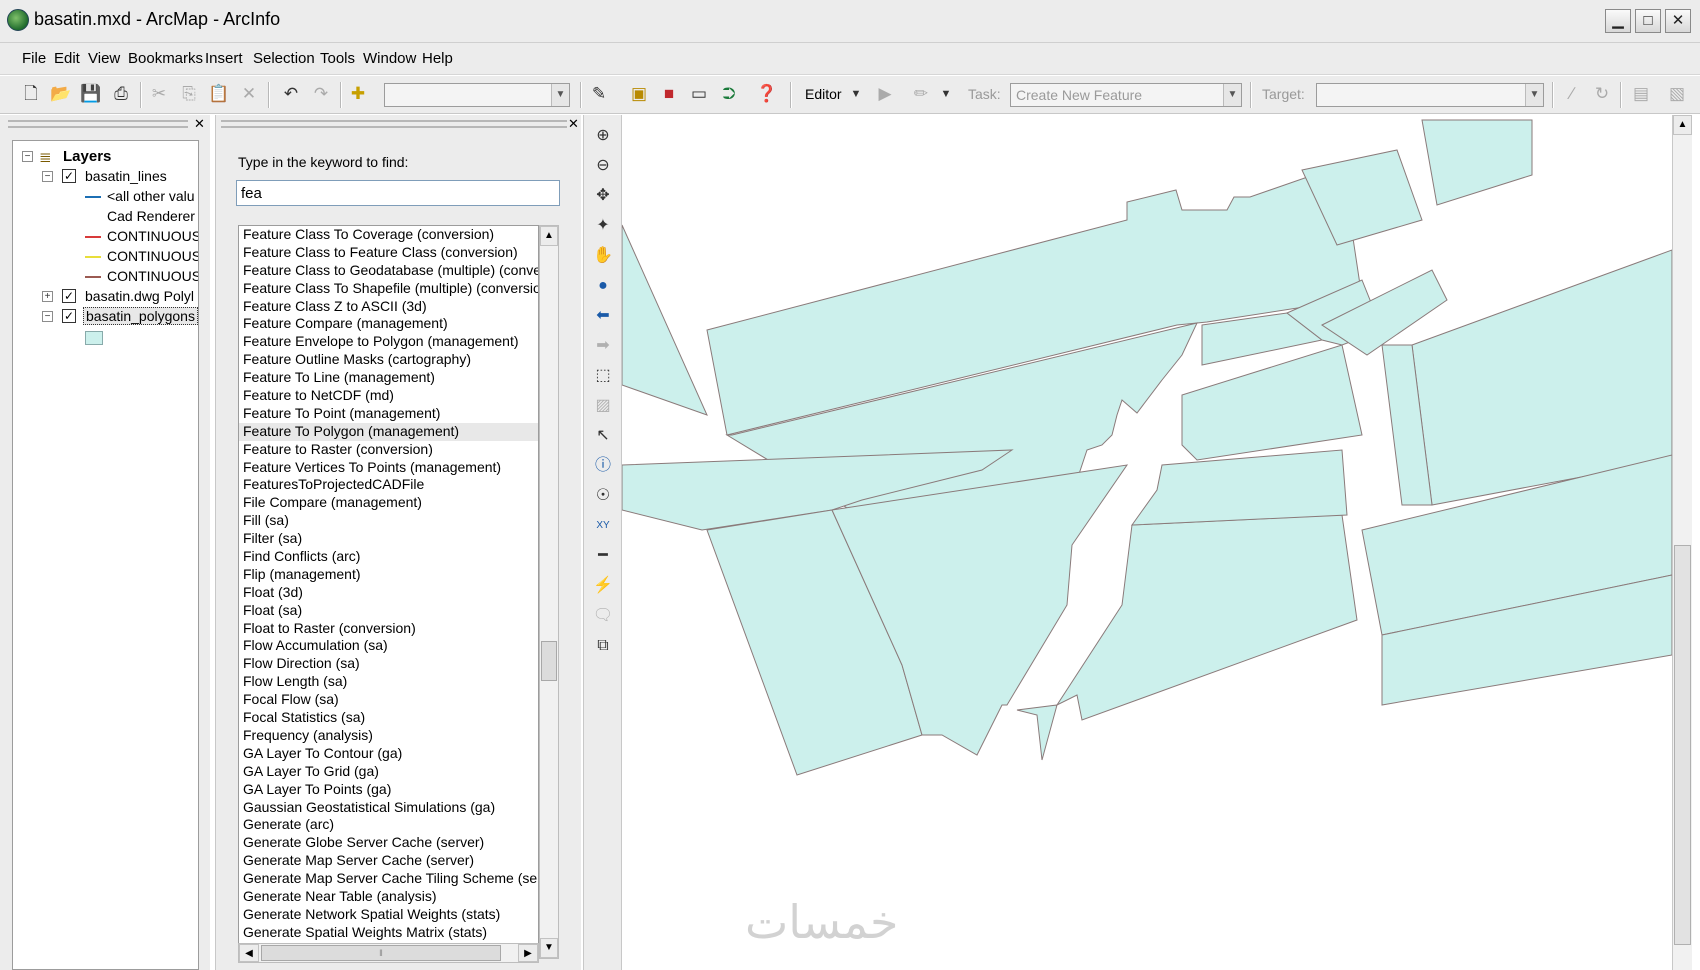 This screenshot has height=970, width=1700. What do you see at coordinates (388, 897) in the screenshot?
I see `tool-list-item: Generate Near Table (analysis)` at bounding box center [388, 897].